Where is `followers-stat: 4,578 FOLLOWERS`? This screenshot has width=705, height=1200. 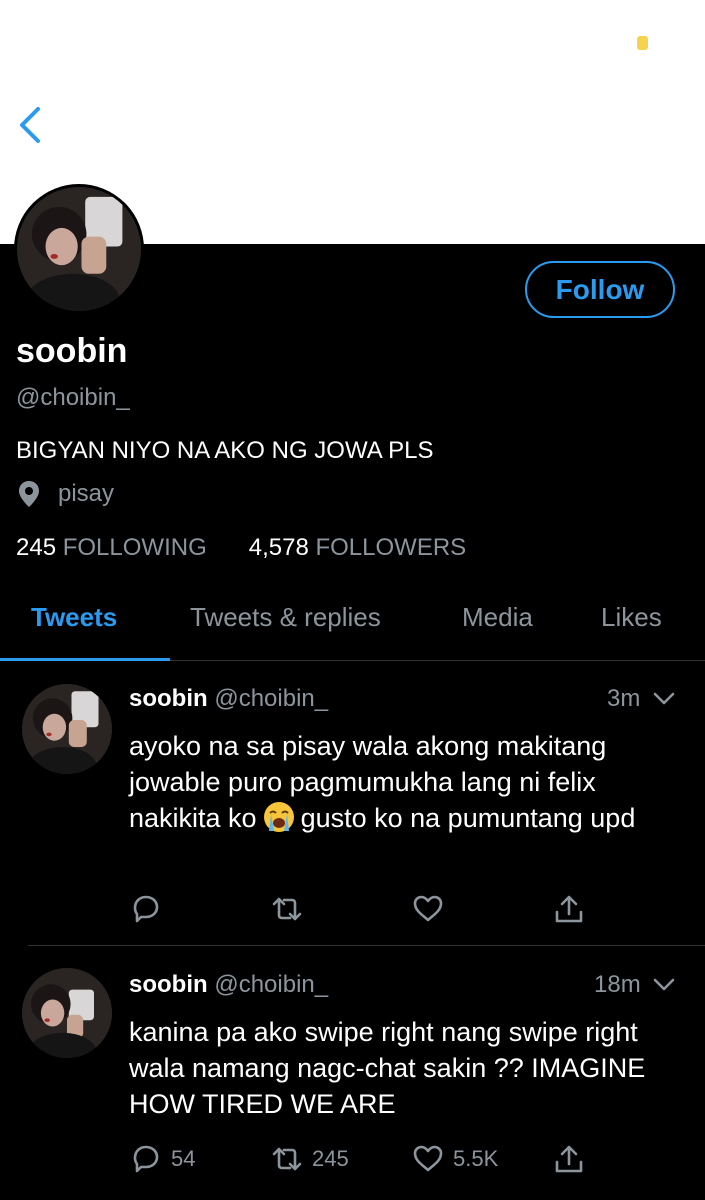
followers-stat: 4,578 FOLLOWERS is located at coordinates (357, 548).